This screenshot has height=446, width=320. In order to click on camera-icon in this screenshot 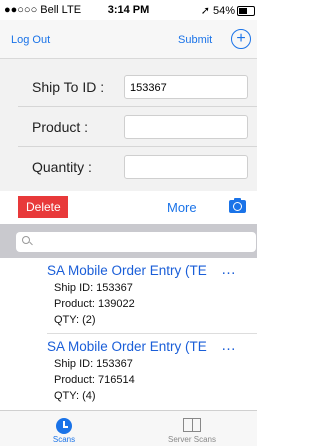, I will do `click(237, 205)`.